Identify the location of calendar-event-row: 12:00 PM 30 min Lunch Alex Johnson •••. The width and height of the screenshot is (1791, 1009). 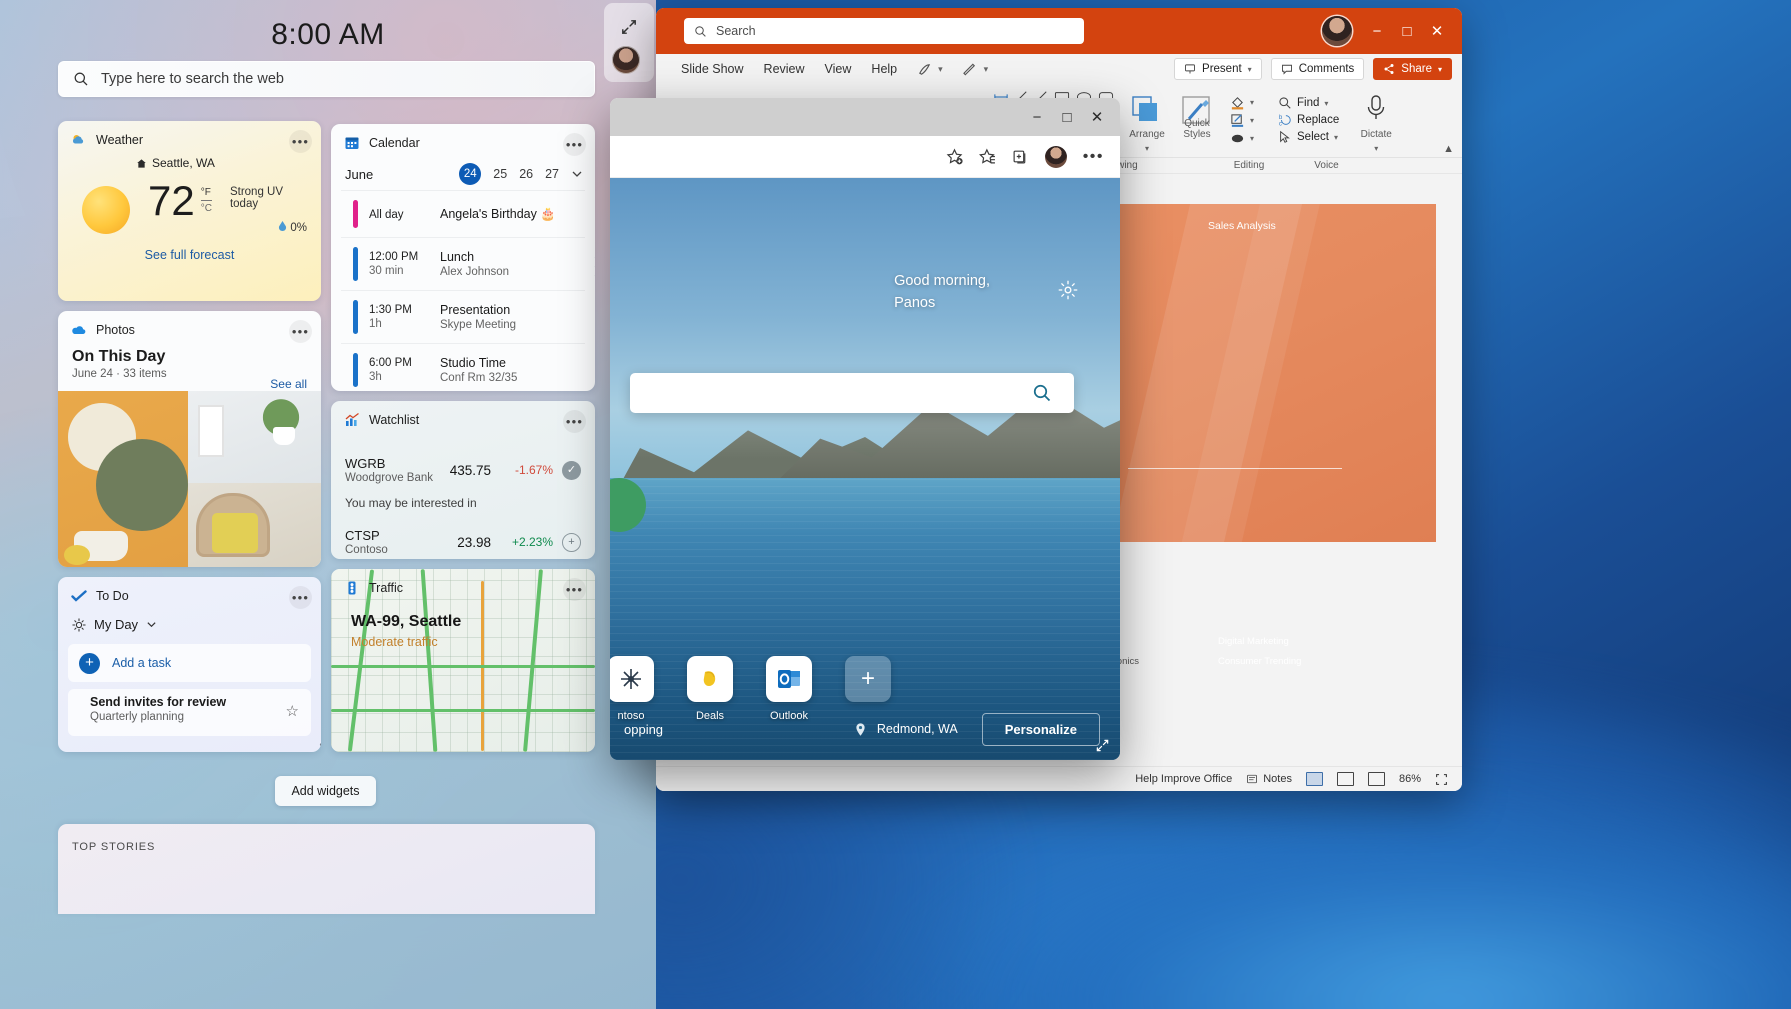
(468, 263).